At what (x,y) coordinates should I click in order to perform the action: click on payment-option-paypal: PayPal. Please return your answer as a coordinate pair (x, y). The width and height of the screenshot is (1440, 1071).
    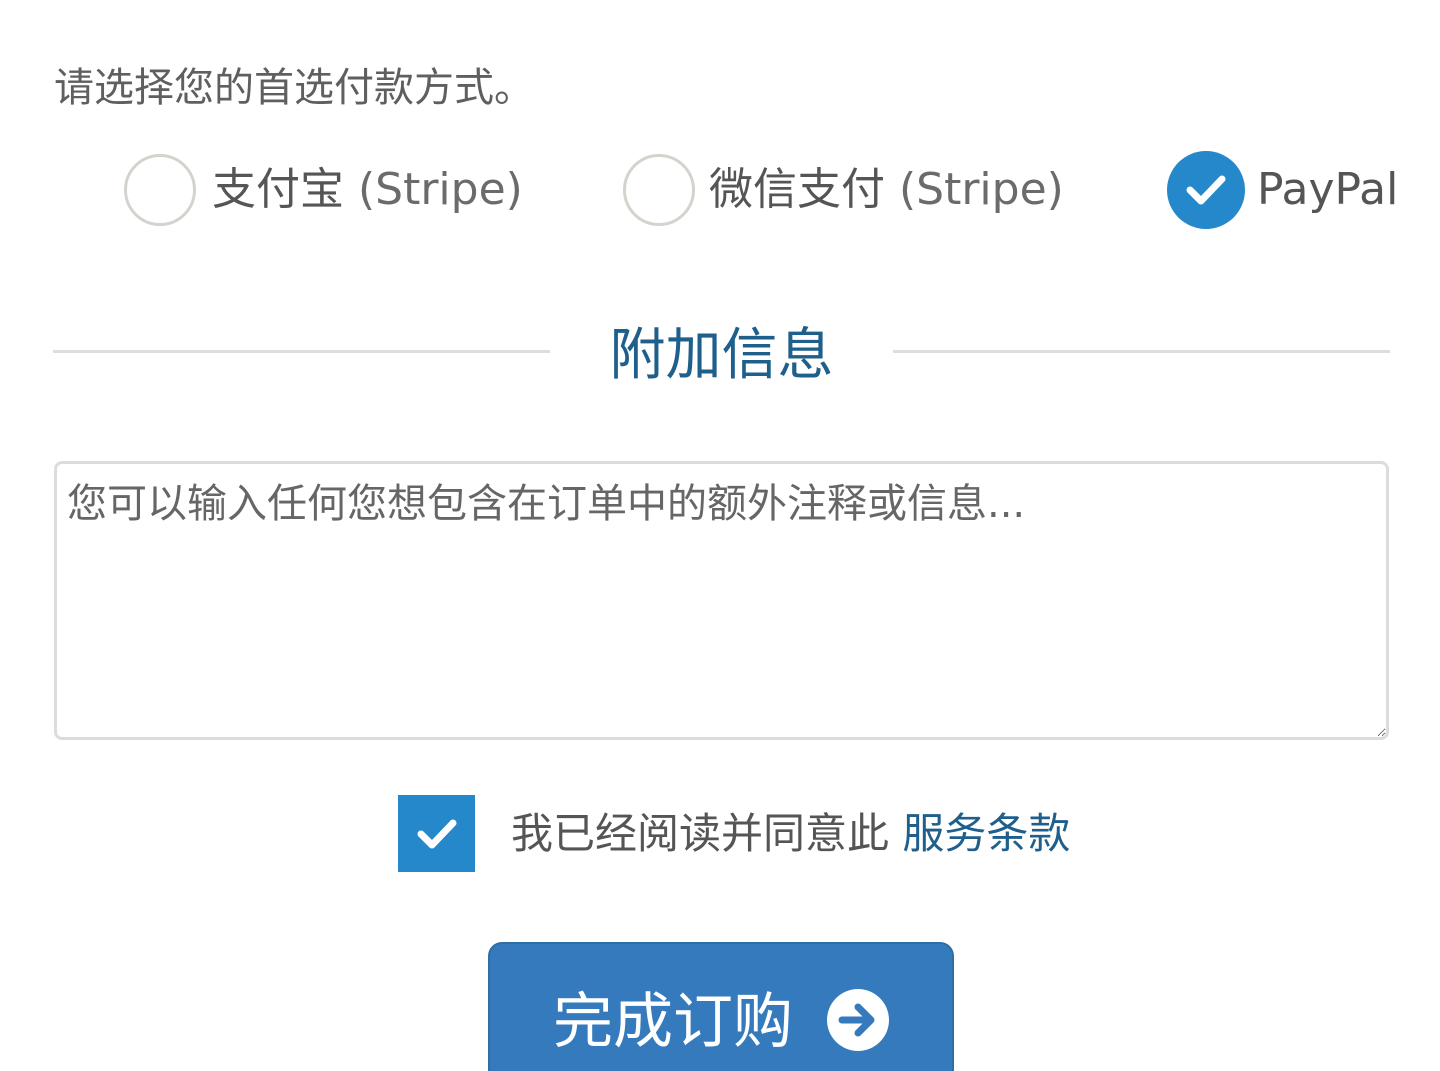
    Looking at the image, I should click on (1282, 190).